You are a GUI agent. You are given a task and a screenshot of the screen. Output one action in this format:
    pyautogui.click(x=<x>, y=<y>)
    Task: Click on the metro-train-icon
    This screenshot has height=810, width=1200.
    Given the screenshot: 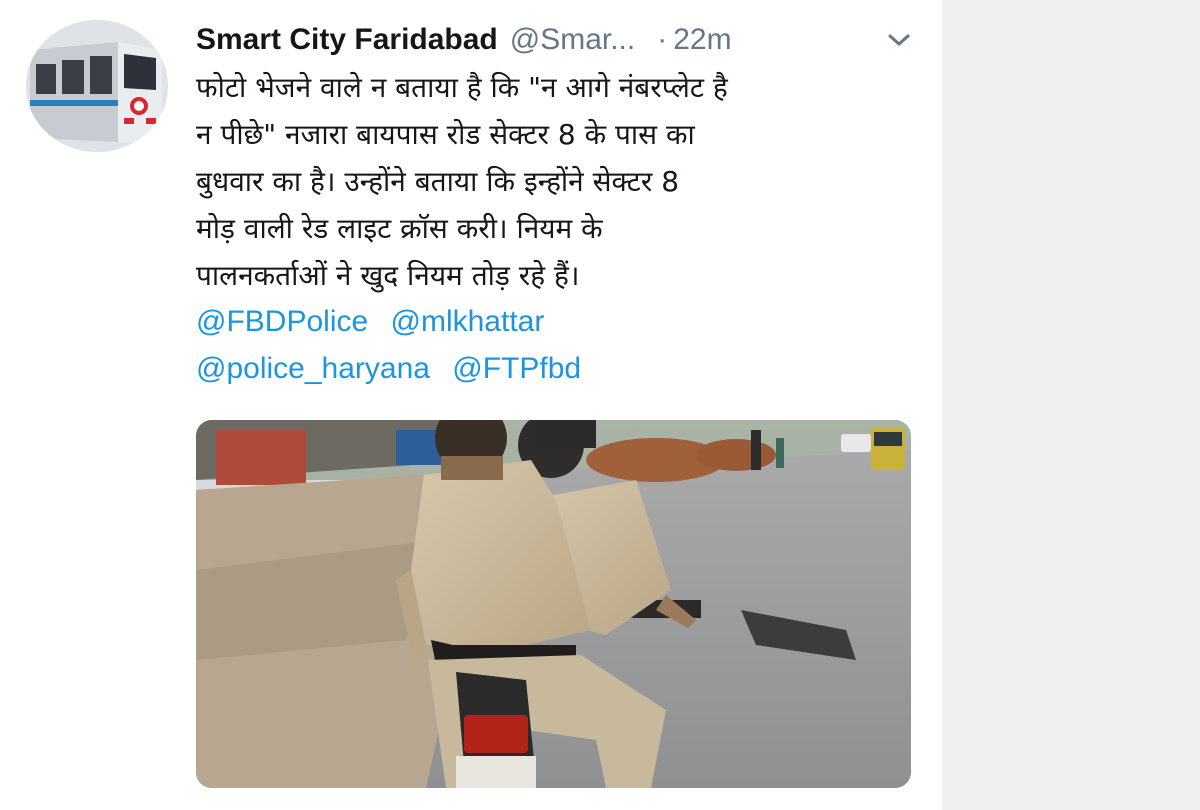 What is the action you would take?
    pyautogui.click(x=97, y=86)
    